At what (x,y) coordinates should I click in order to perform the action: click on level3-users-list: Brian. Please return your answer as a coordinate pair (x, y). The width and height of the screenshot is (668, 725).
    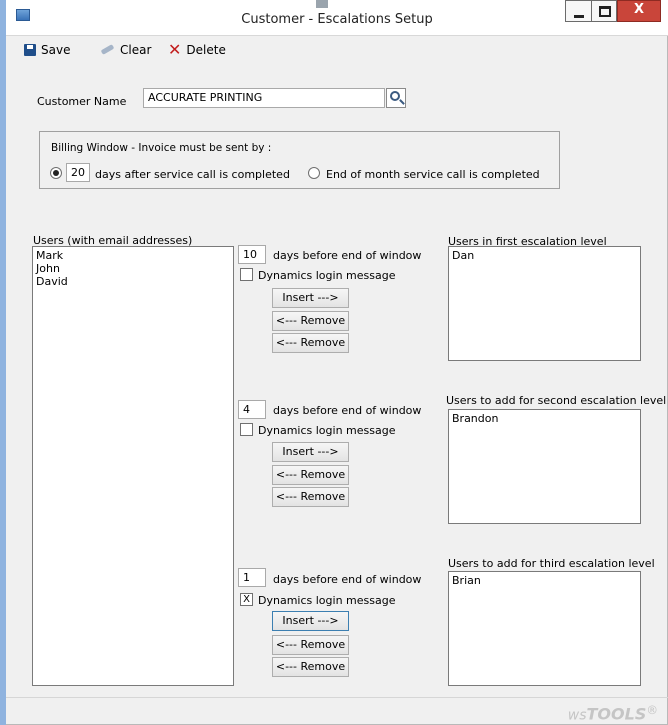
    Looking at the image, I should click on (544, 628).